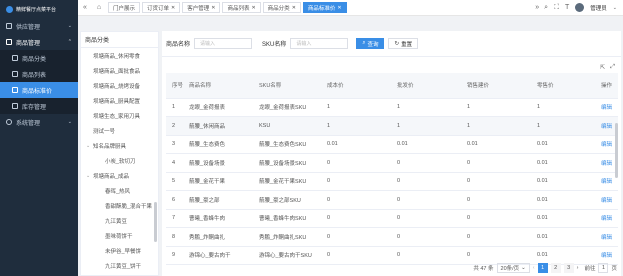 The height and width of the screenshot is (276, 623). What do you see at coordinates (39, 9) in the screenshot?
I see `logo: 精鲜餐厅点菜平台` at bounding box center [39, 9].